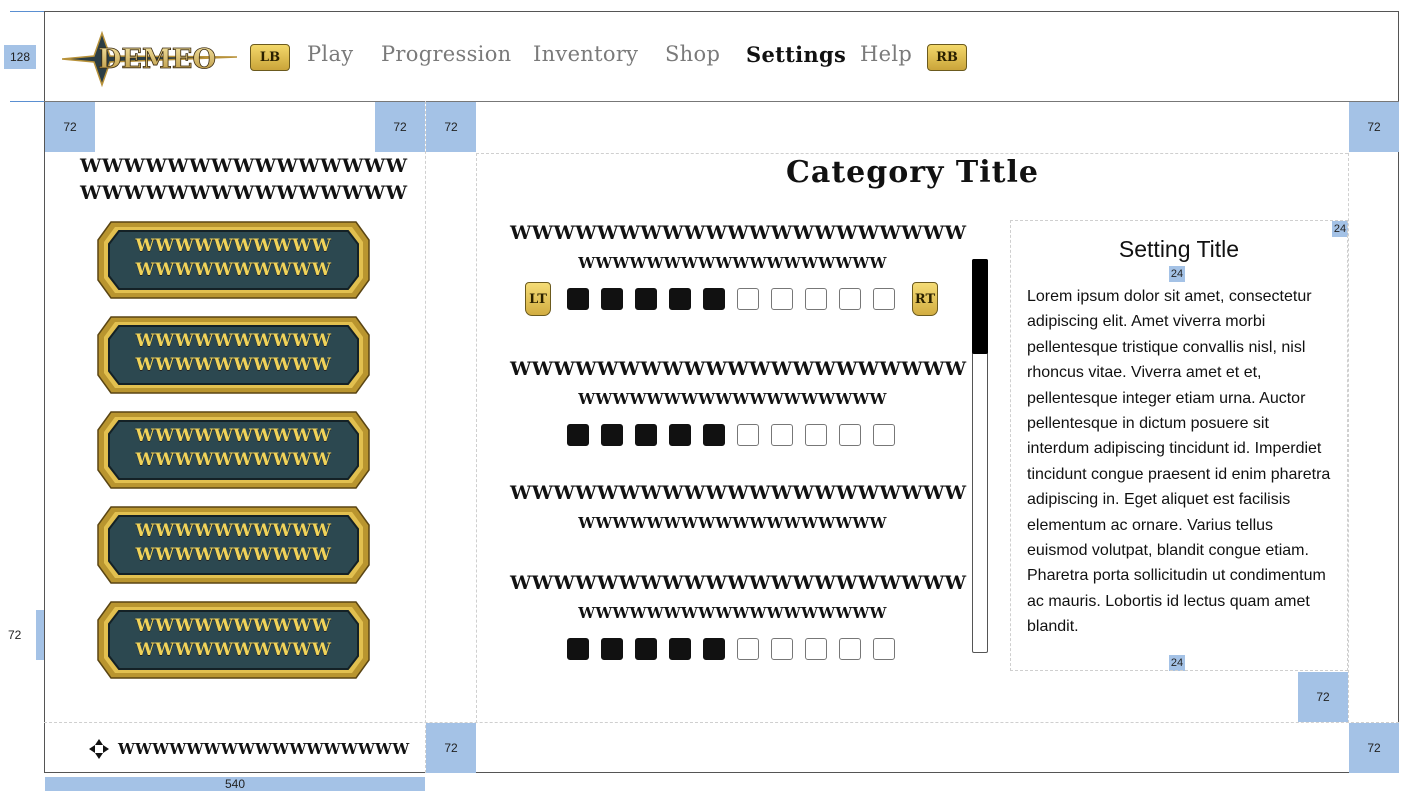 The image size is (1409, 791). Describe the element at coordinates (912, 172) in the screenshot. I see `category-title: Category Title` at that location.